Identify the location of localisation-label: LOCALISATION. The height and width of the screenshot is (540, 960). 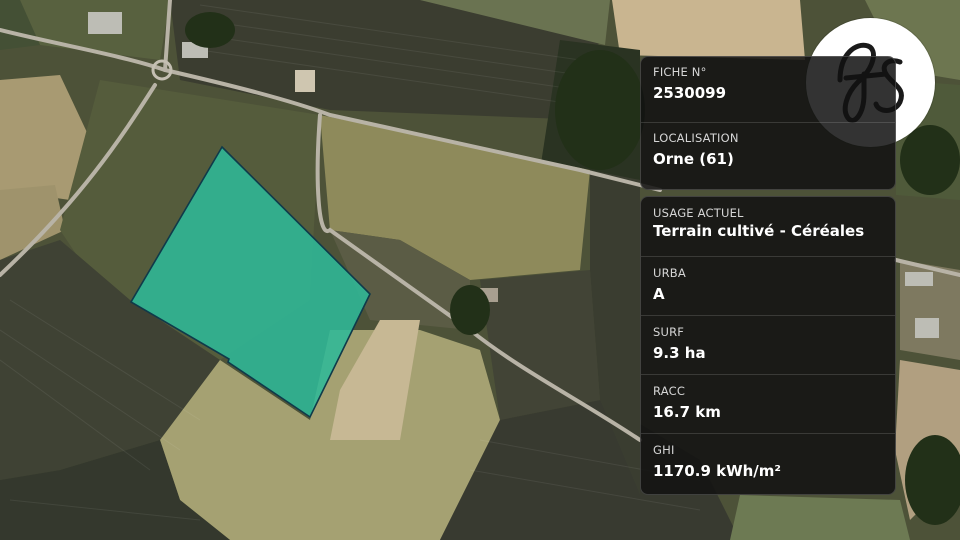
(696, 138).